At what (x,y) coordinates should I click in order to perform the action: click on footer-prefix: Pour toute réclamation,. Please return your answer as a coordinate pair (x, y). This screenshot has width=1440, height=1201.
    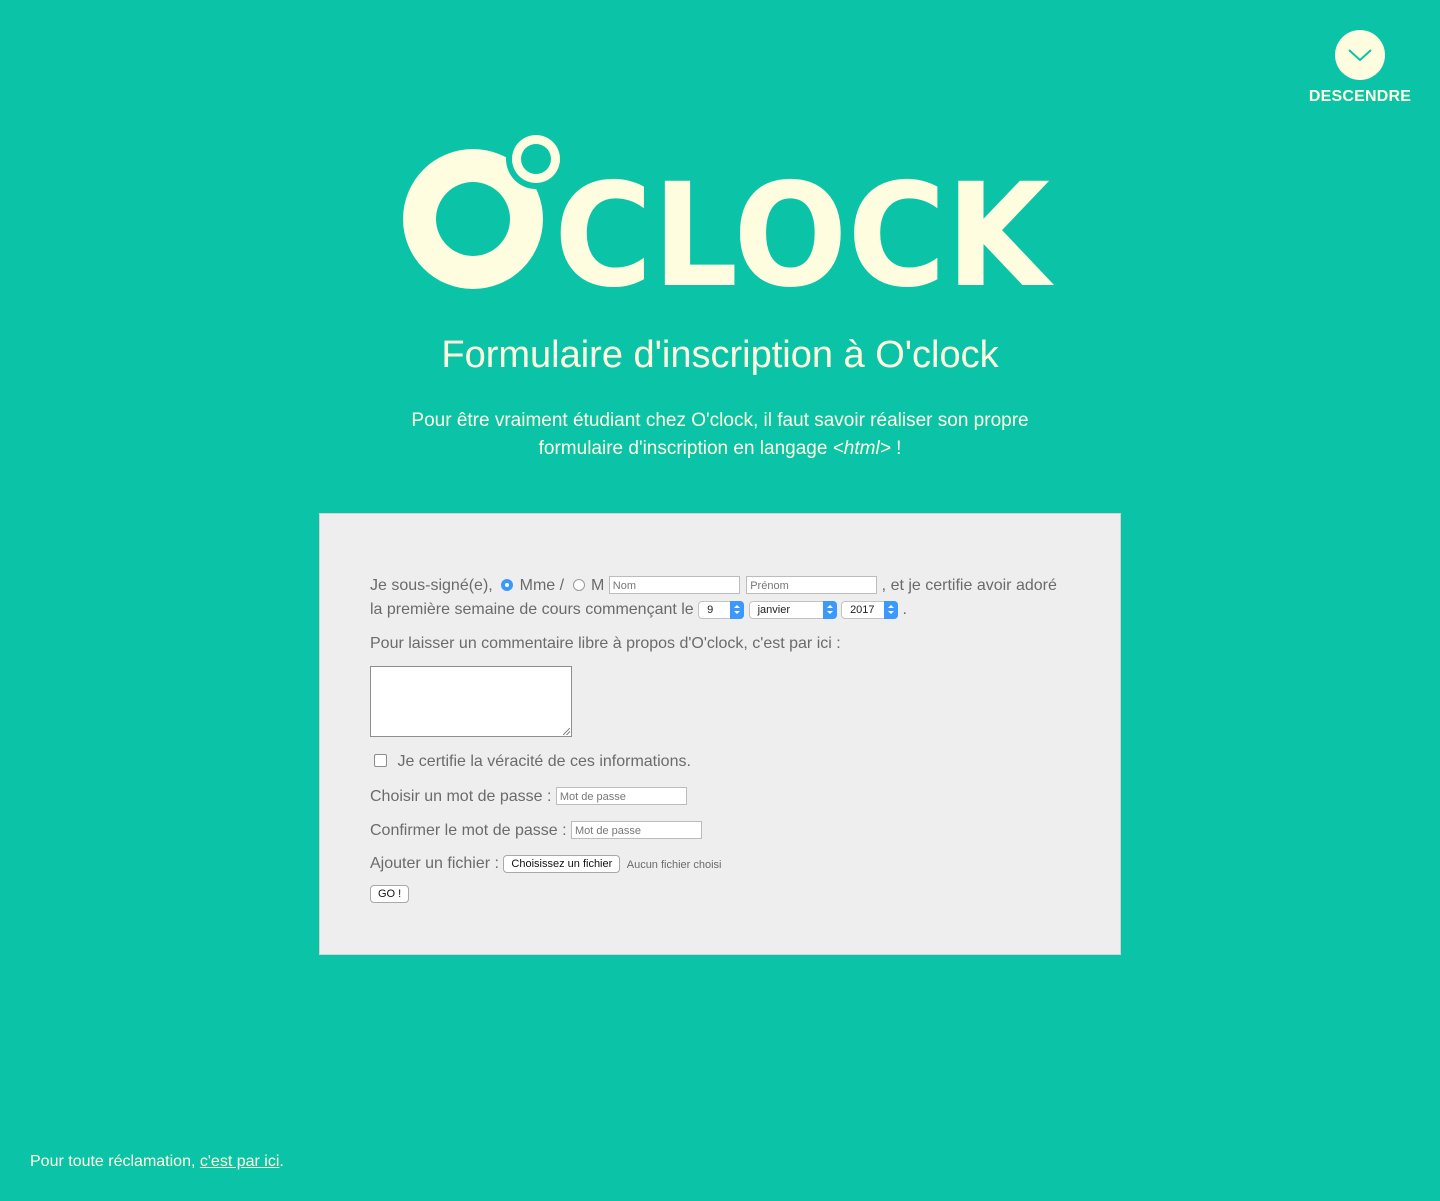
    Looking at the image, I should click on (115, 1161).